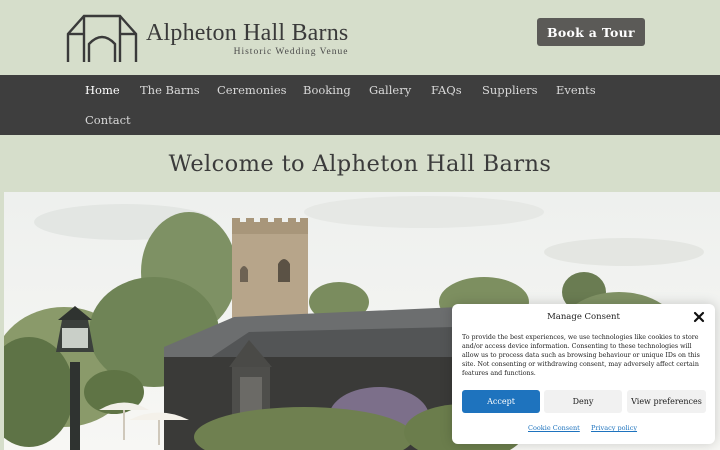 The height and width of the screenshot is (450, 720). What do you see at coordinates (291, 52) in the screenshot?
I see `brand-subtitle: Historic Wedding Venue` at bounding box center [291, 52].